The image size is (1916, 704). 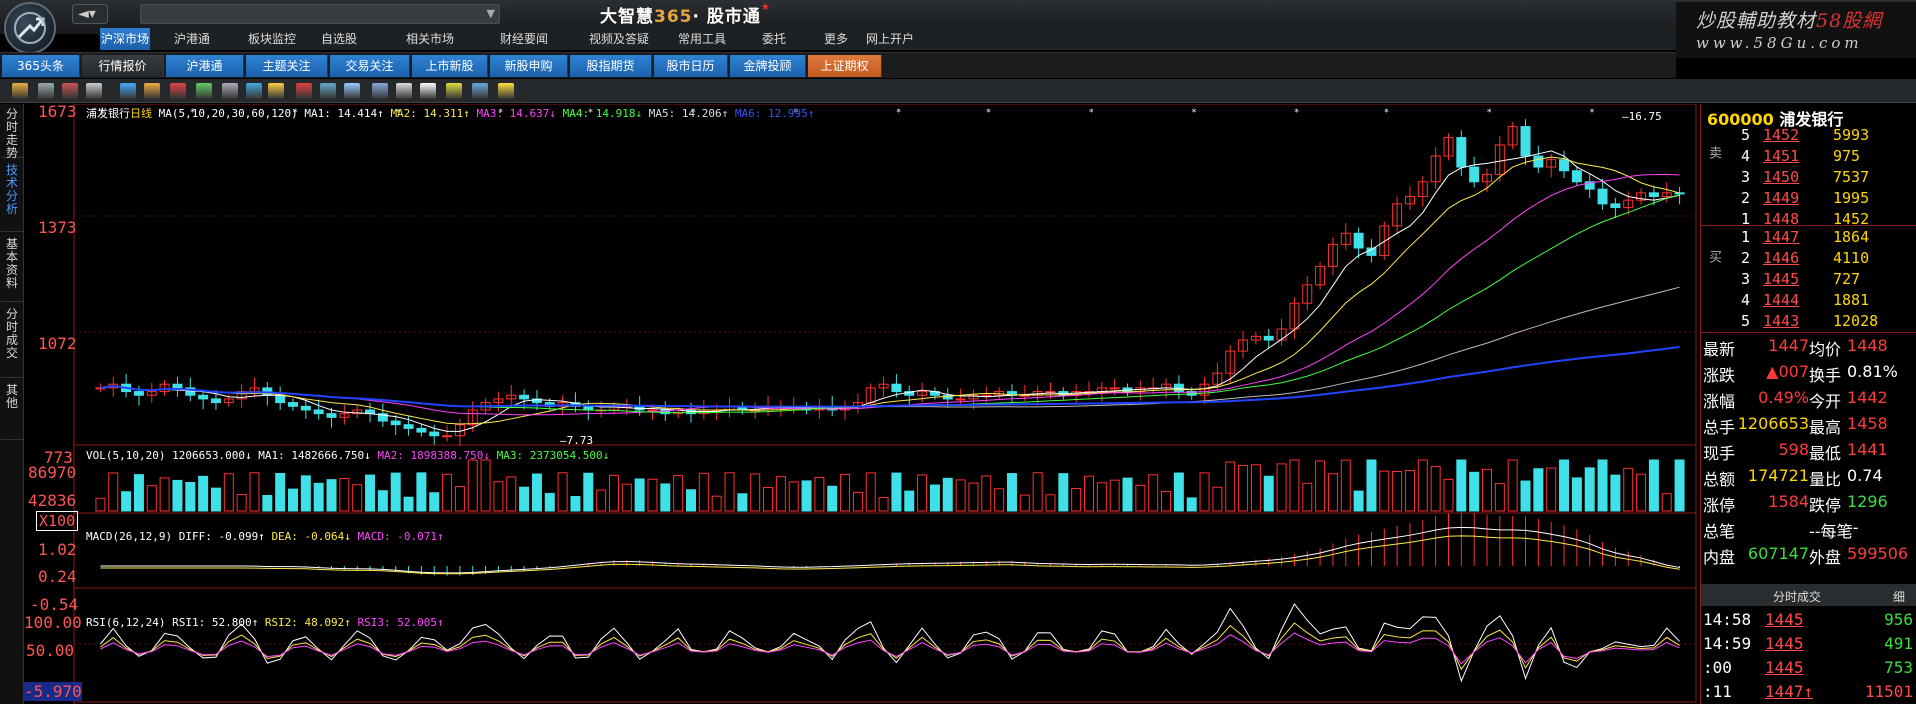 I want to click on stat-value: 0.74, so click(x=1865, y=475).